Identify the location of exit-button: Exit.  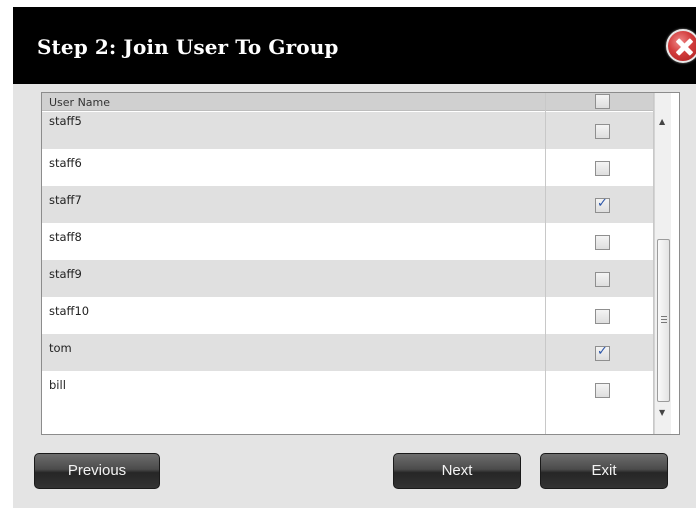
(604, 471).